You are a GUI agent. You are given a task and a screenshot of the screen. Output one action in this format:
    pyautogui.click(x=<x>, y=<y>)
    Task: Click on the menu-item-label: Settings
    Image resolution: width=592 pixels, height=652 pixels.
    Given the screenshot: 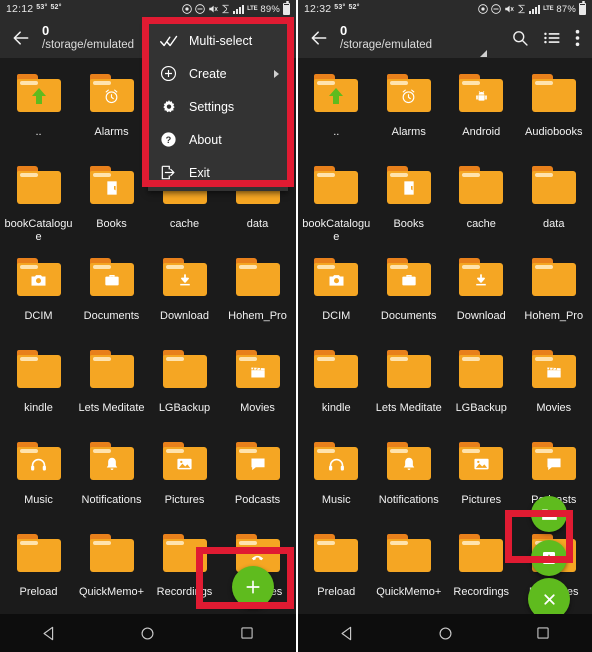 What is the action you would take?
    pyautogui.click(x=212, y=106)
    